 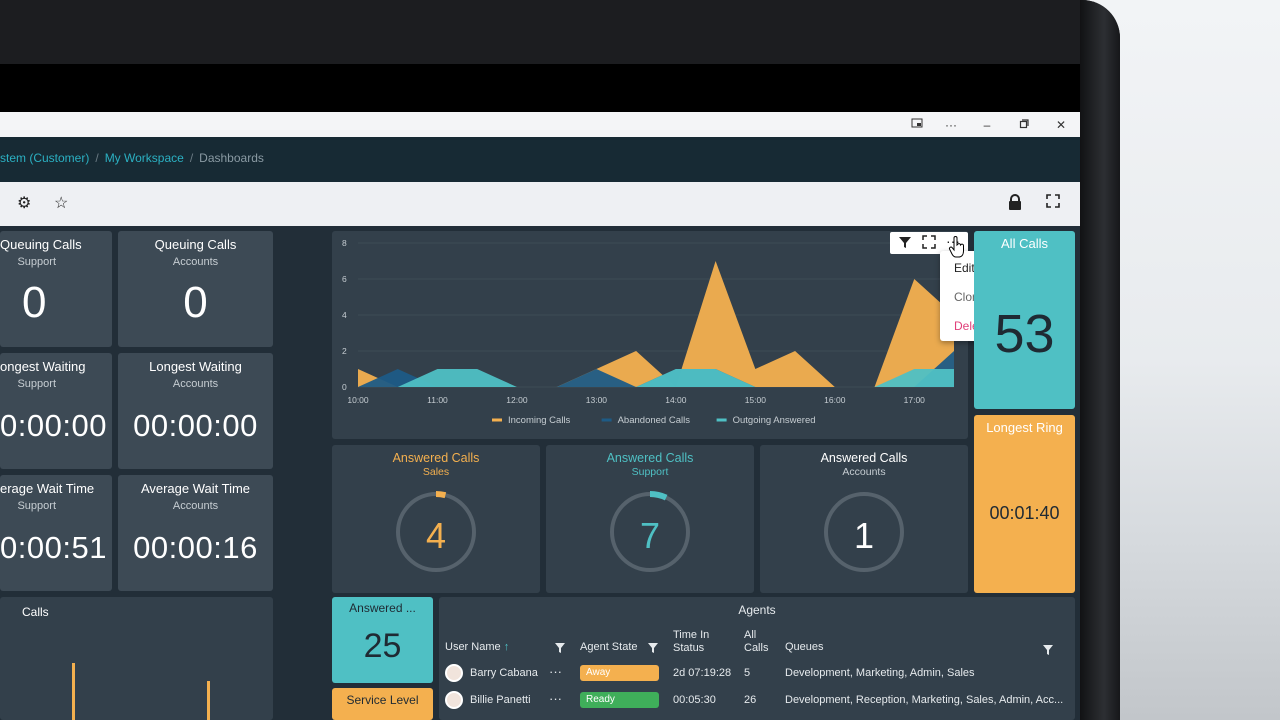 I want to click on screen-top-band, so click(x=540, y=88).